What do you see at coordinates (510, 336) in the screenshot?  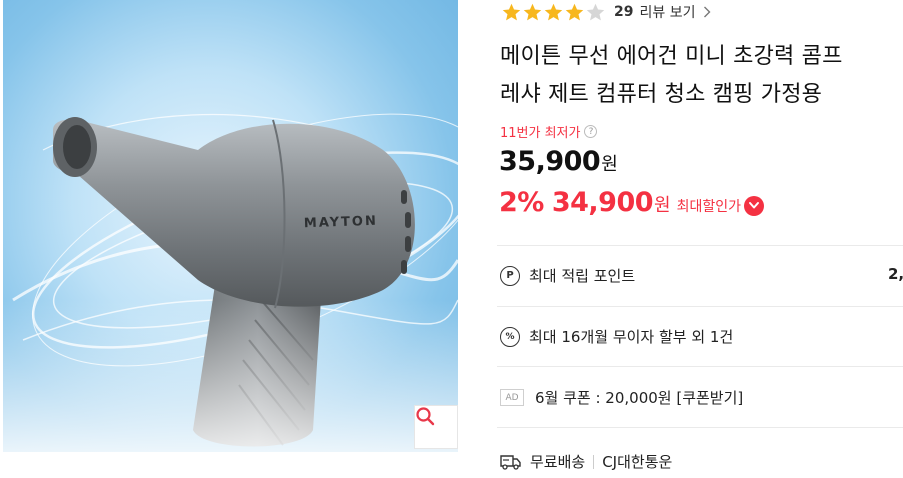 I see `percent-icon: %` at bounding box center [510, 336].